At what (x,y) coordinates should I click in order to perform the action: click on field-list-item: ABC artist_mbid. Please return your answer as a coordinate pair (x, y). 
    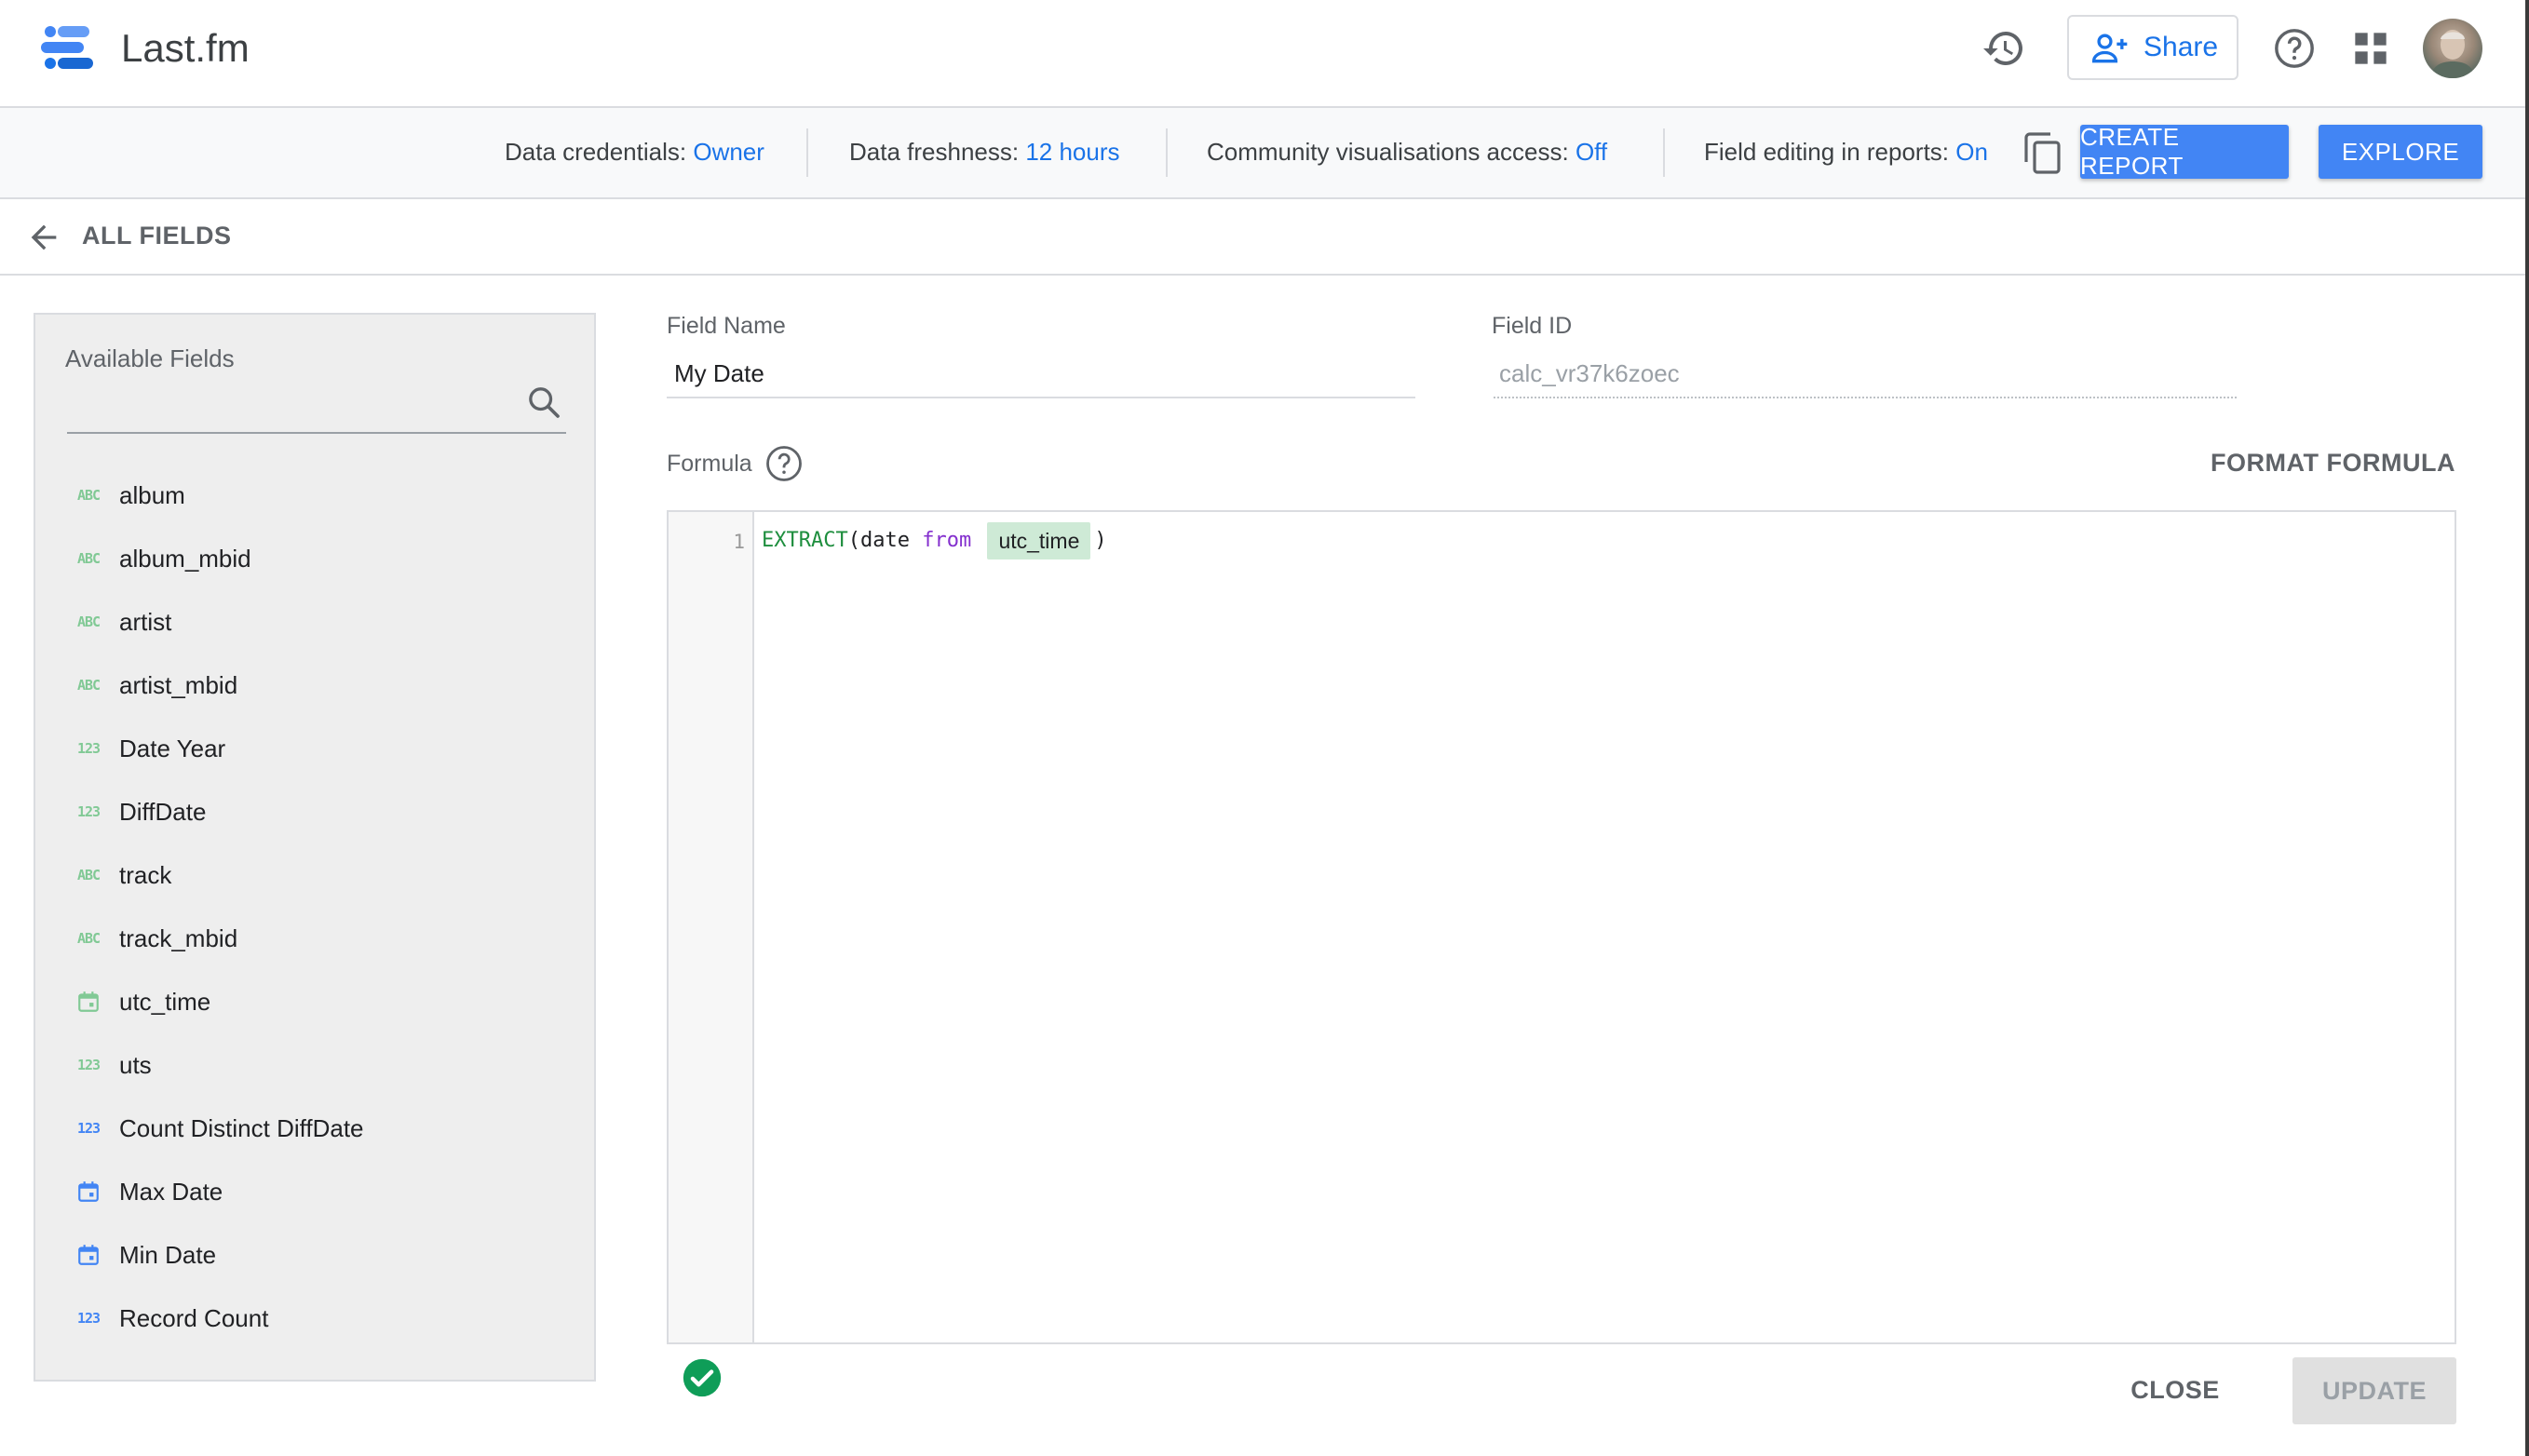
    Looking at the image, I should click on (314, 685).